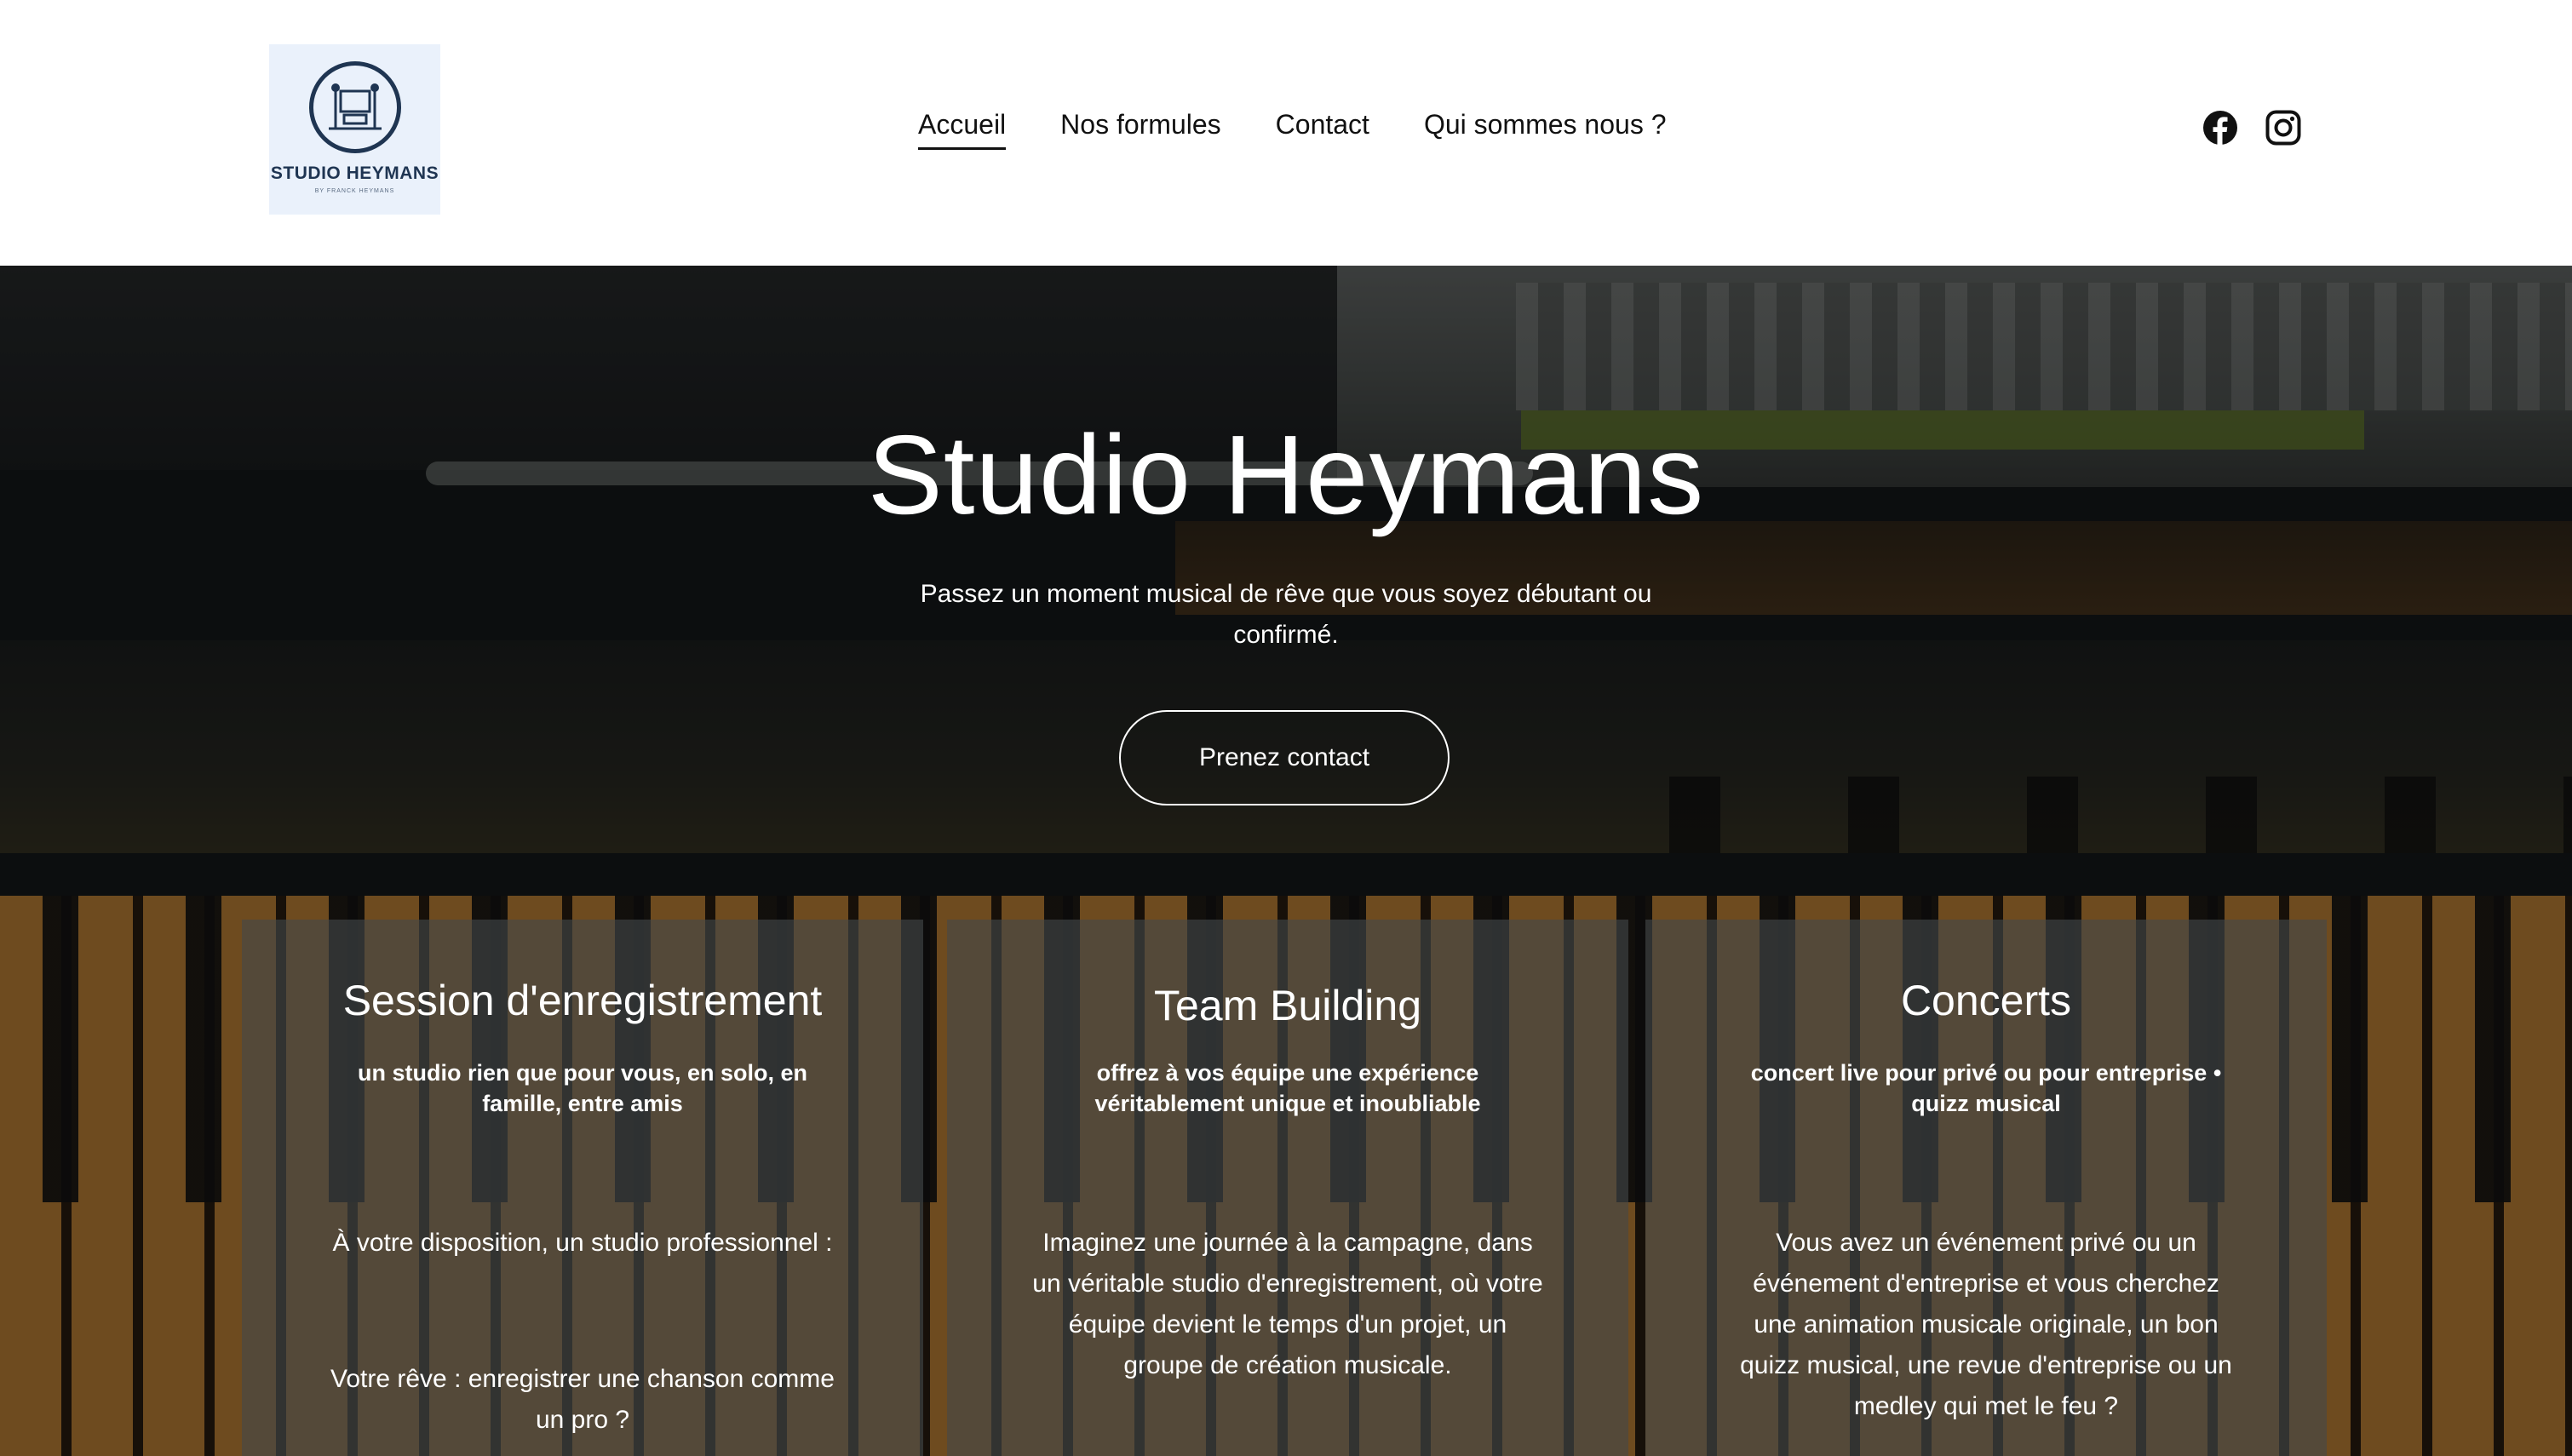 The height and width of the screenshot is (1456, 2572). Describe the element at coordinates (1140, 129) in the screenshot. I see `nav-item-nos-formules: Nos formules` at that location.